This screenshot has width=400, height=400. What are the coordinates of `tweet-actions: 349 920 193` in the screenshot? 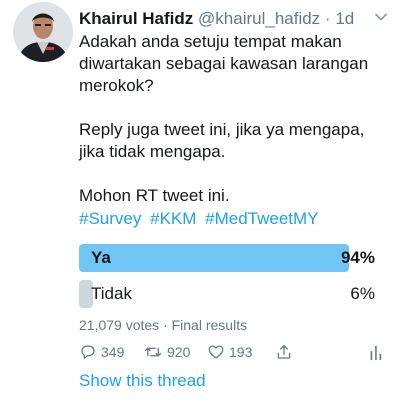 It's located at (234, 352).